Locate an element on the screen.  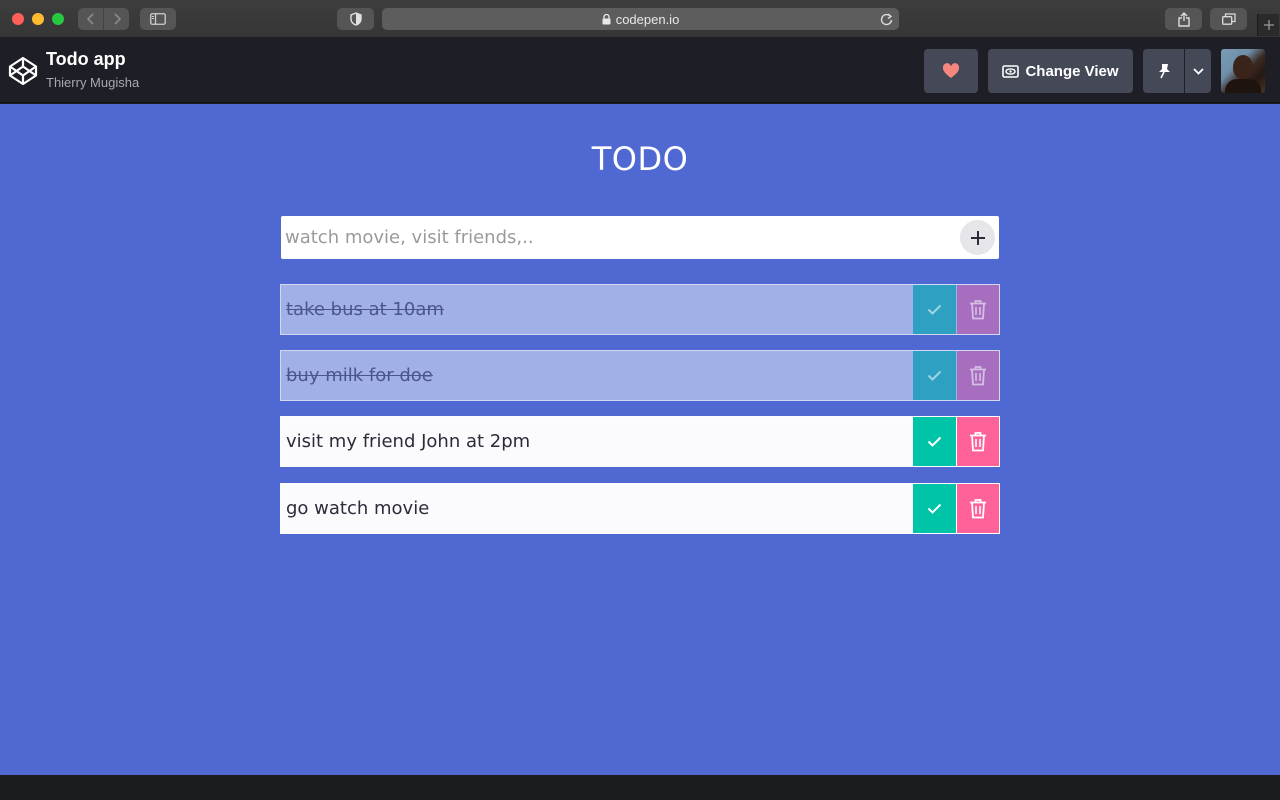
todo-item: buy milk for doe is located at coordinates (640, 375).